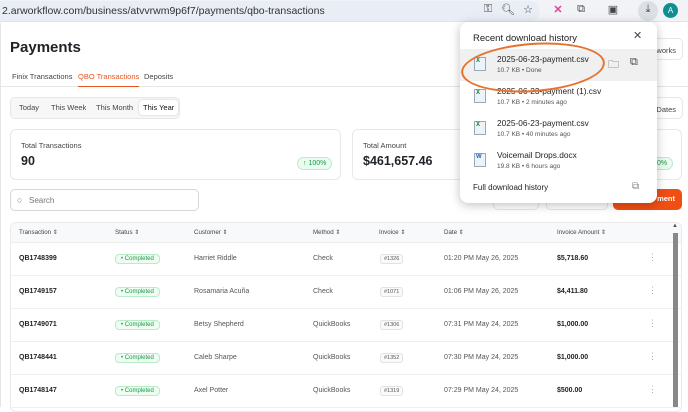 Image resolution: width=688 pixels, height=412 pixels. Describe the element at coordinates (670, 10) in the screenshot. I see `avatar: A` at that location.